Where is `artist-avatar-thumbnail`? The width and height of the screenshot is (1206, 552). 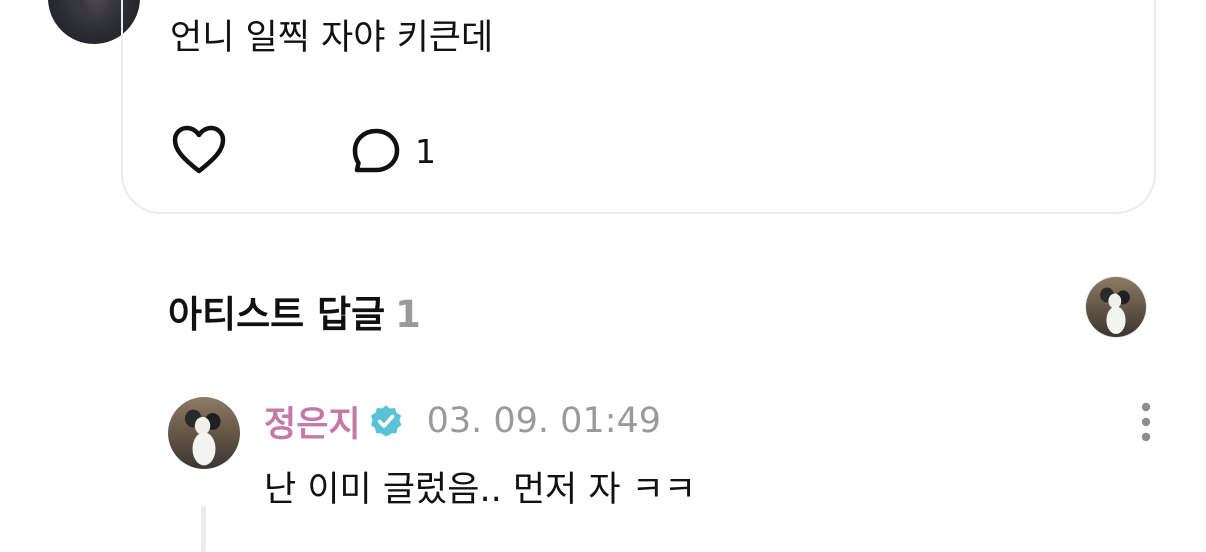 artist-avatar-thumbnail is located at coordinates (1116, 307).